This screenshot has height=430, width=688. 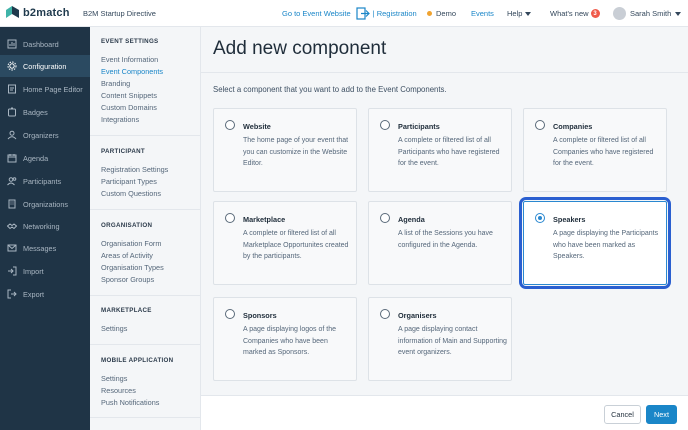 I want to click on sidebar-item-label: Home Page Editor, so click(x=53, y=89).